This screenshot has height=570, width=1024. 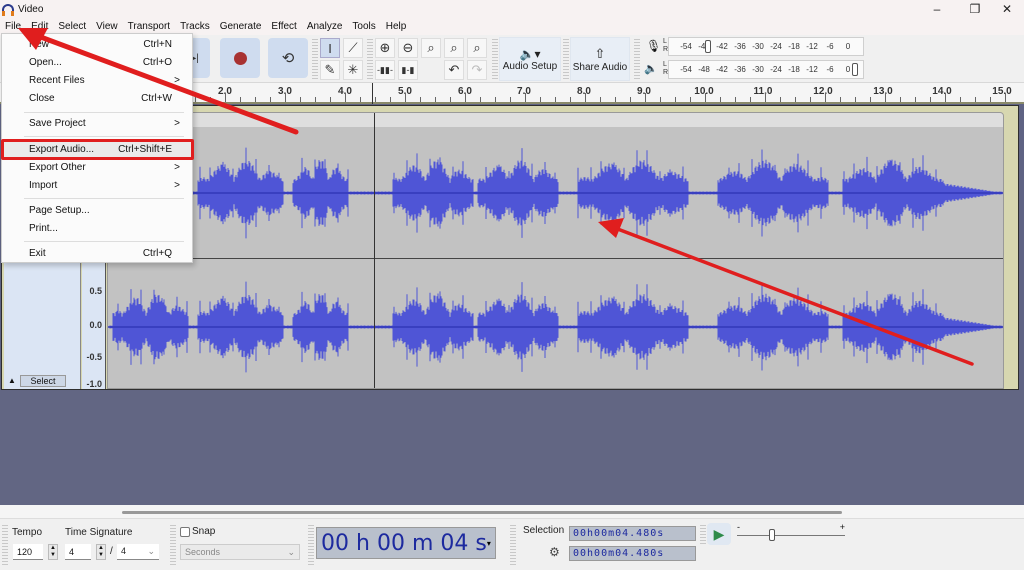 What do you see at coordinates (240, 552) in the screenshot?
I see `snap-unit-select: Seconds ⌄` at bounding box center [240, 552].